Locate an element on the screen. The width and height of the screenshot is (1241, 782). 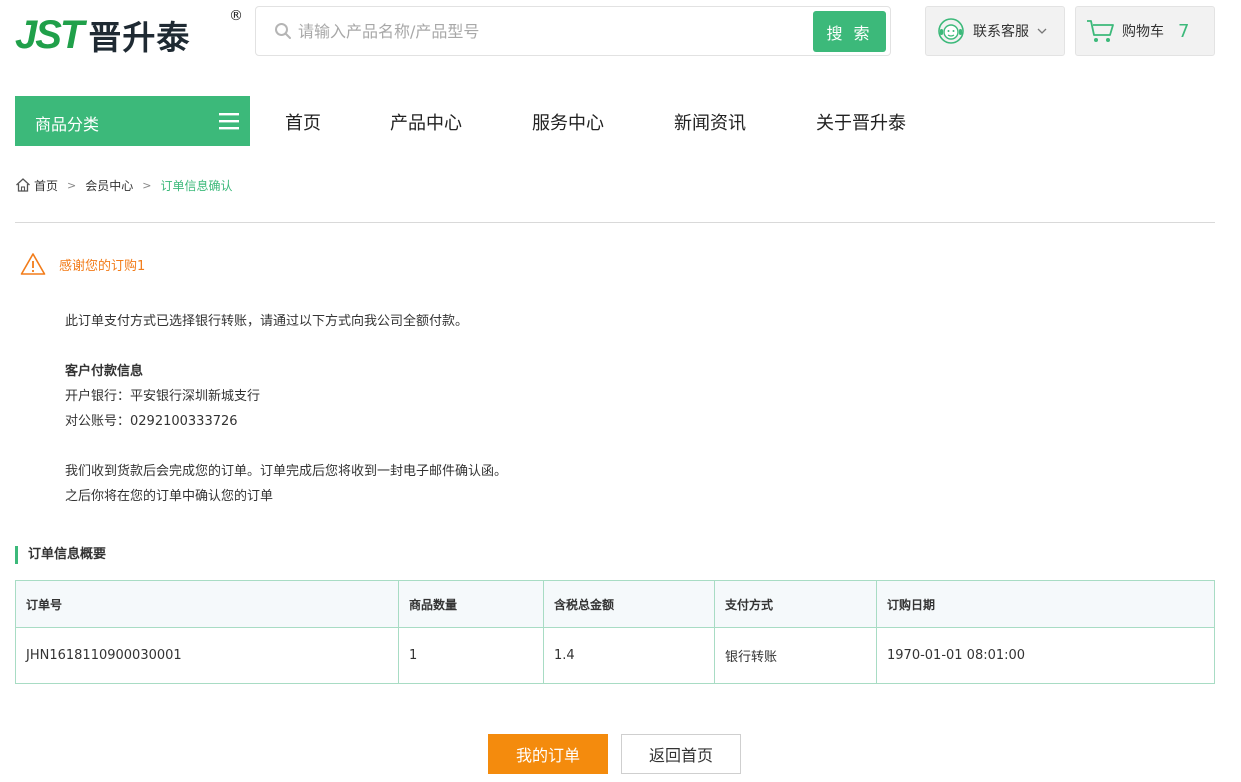
nav-item-services: 服务中心 is located at coordinates (568, 122).